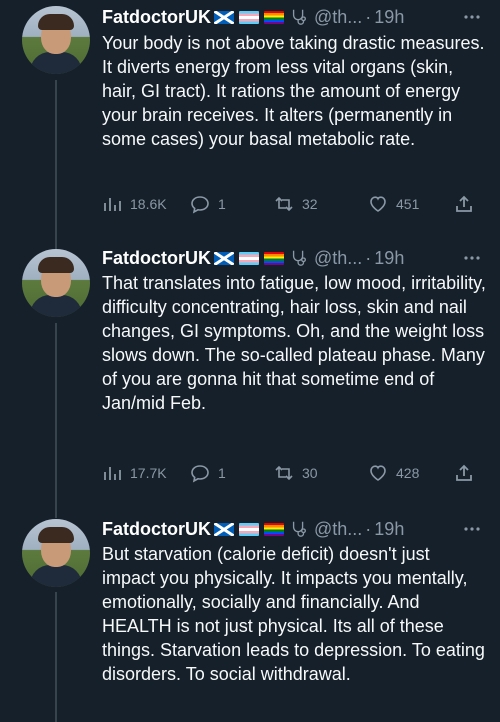  Describe the element at coordinates (393, 204) in the screenshot. I see `like-button: 451` at that location.